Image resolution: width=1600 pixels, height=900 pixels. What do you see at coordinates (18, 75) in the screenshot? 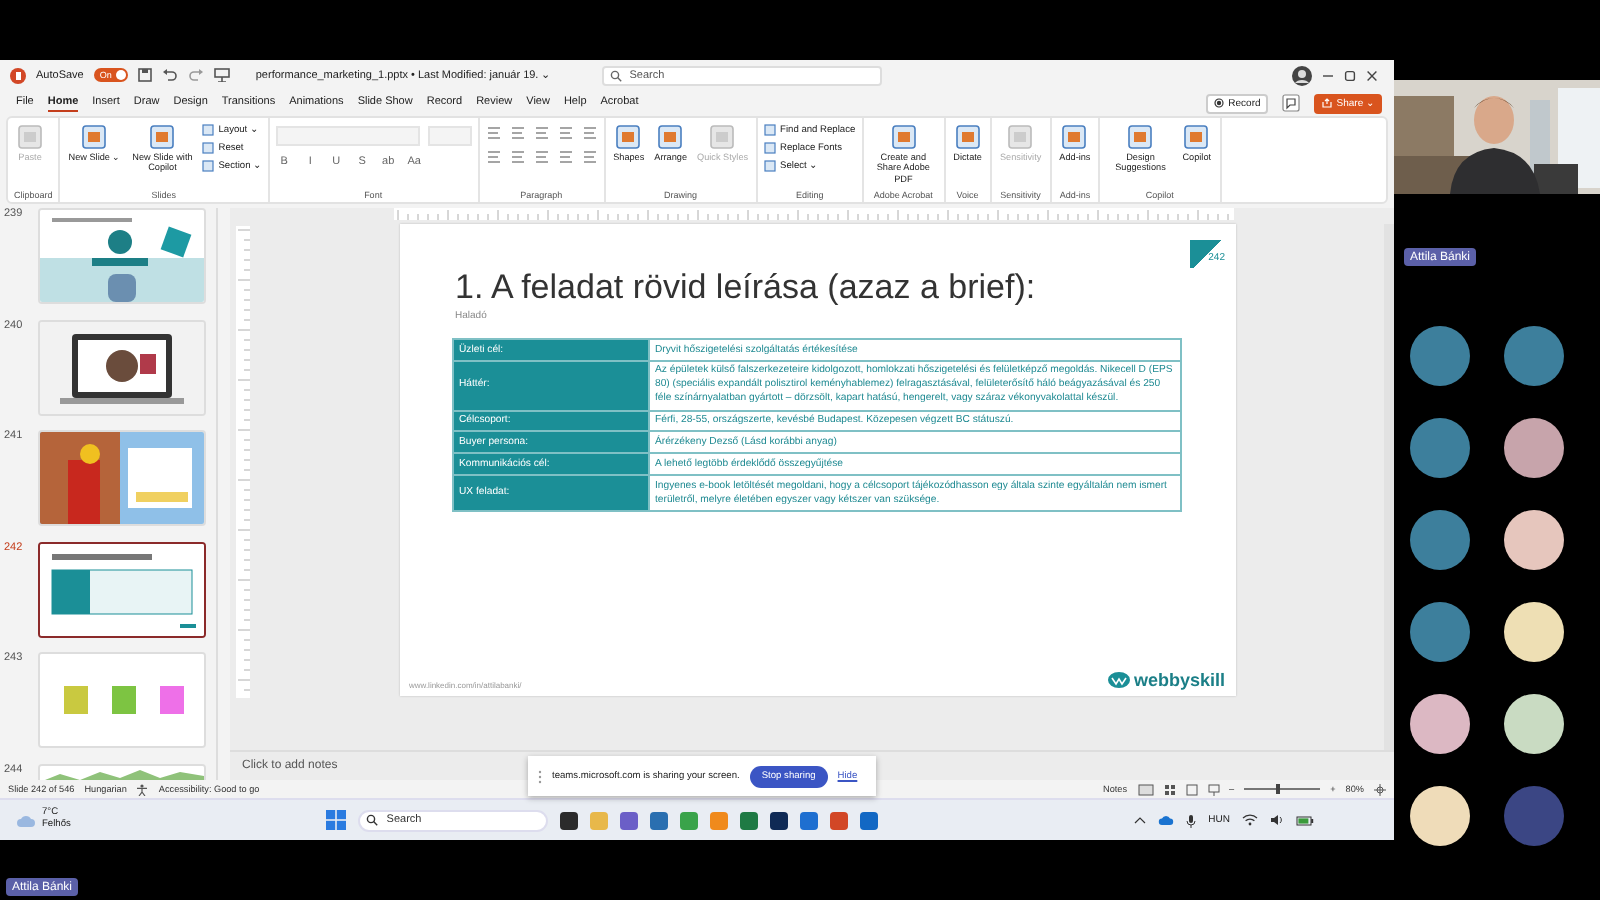
I see `powerpoint-icon` at bounding box center [18, 75].